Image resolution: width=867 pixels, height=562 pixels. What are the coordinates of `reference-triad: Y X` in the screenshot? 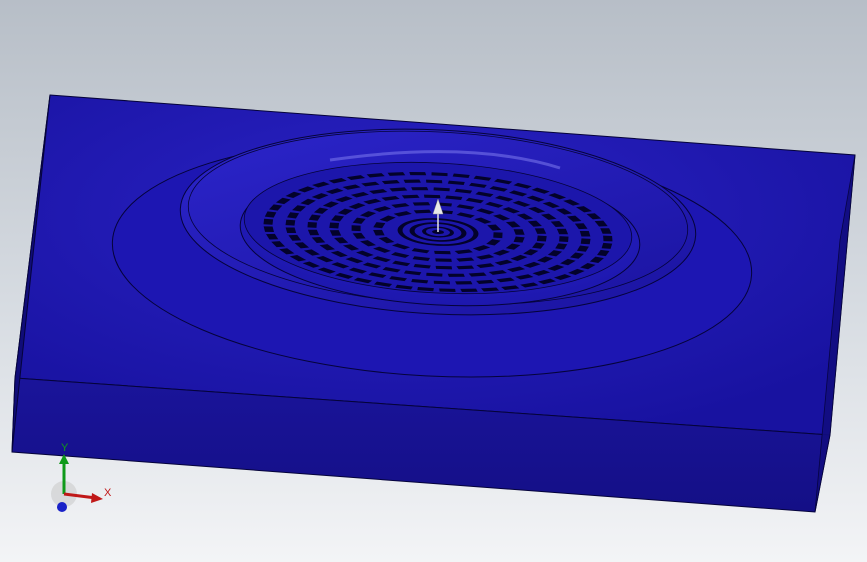 It's located at (81, 477).